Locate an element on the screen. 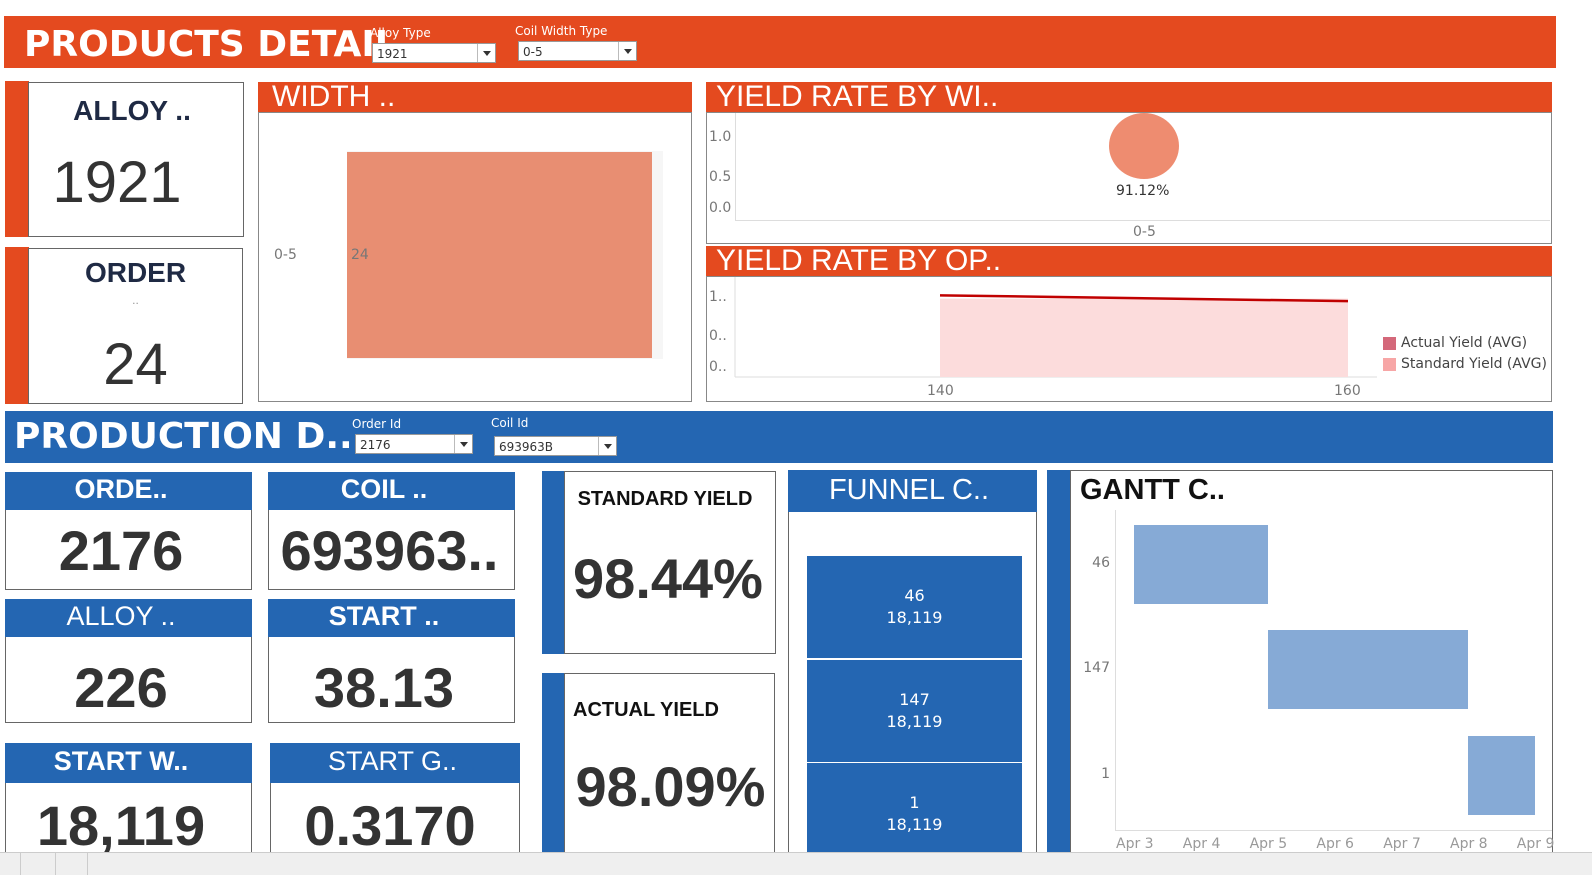 The height and width of the screenshot is (875, 1592). kpi-alloy-title: ALLOY .. is located at coordinates (121, 616).